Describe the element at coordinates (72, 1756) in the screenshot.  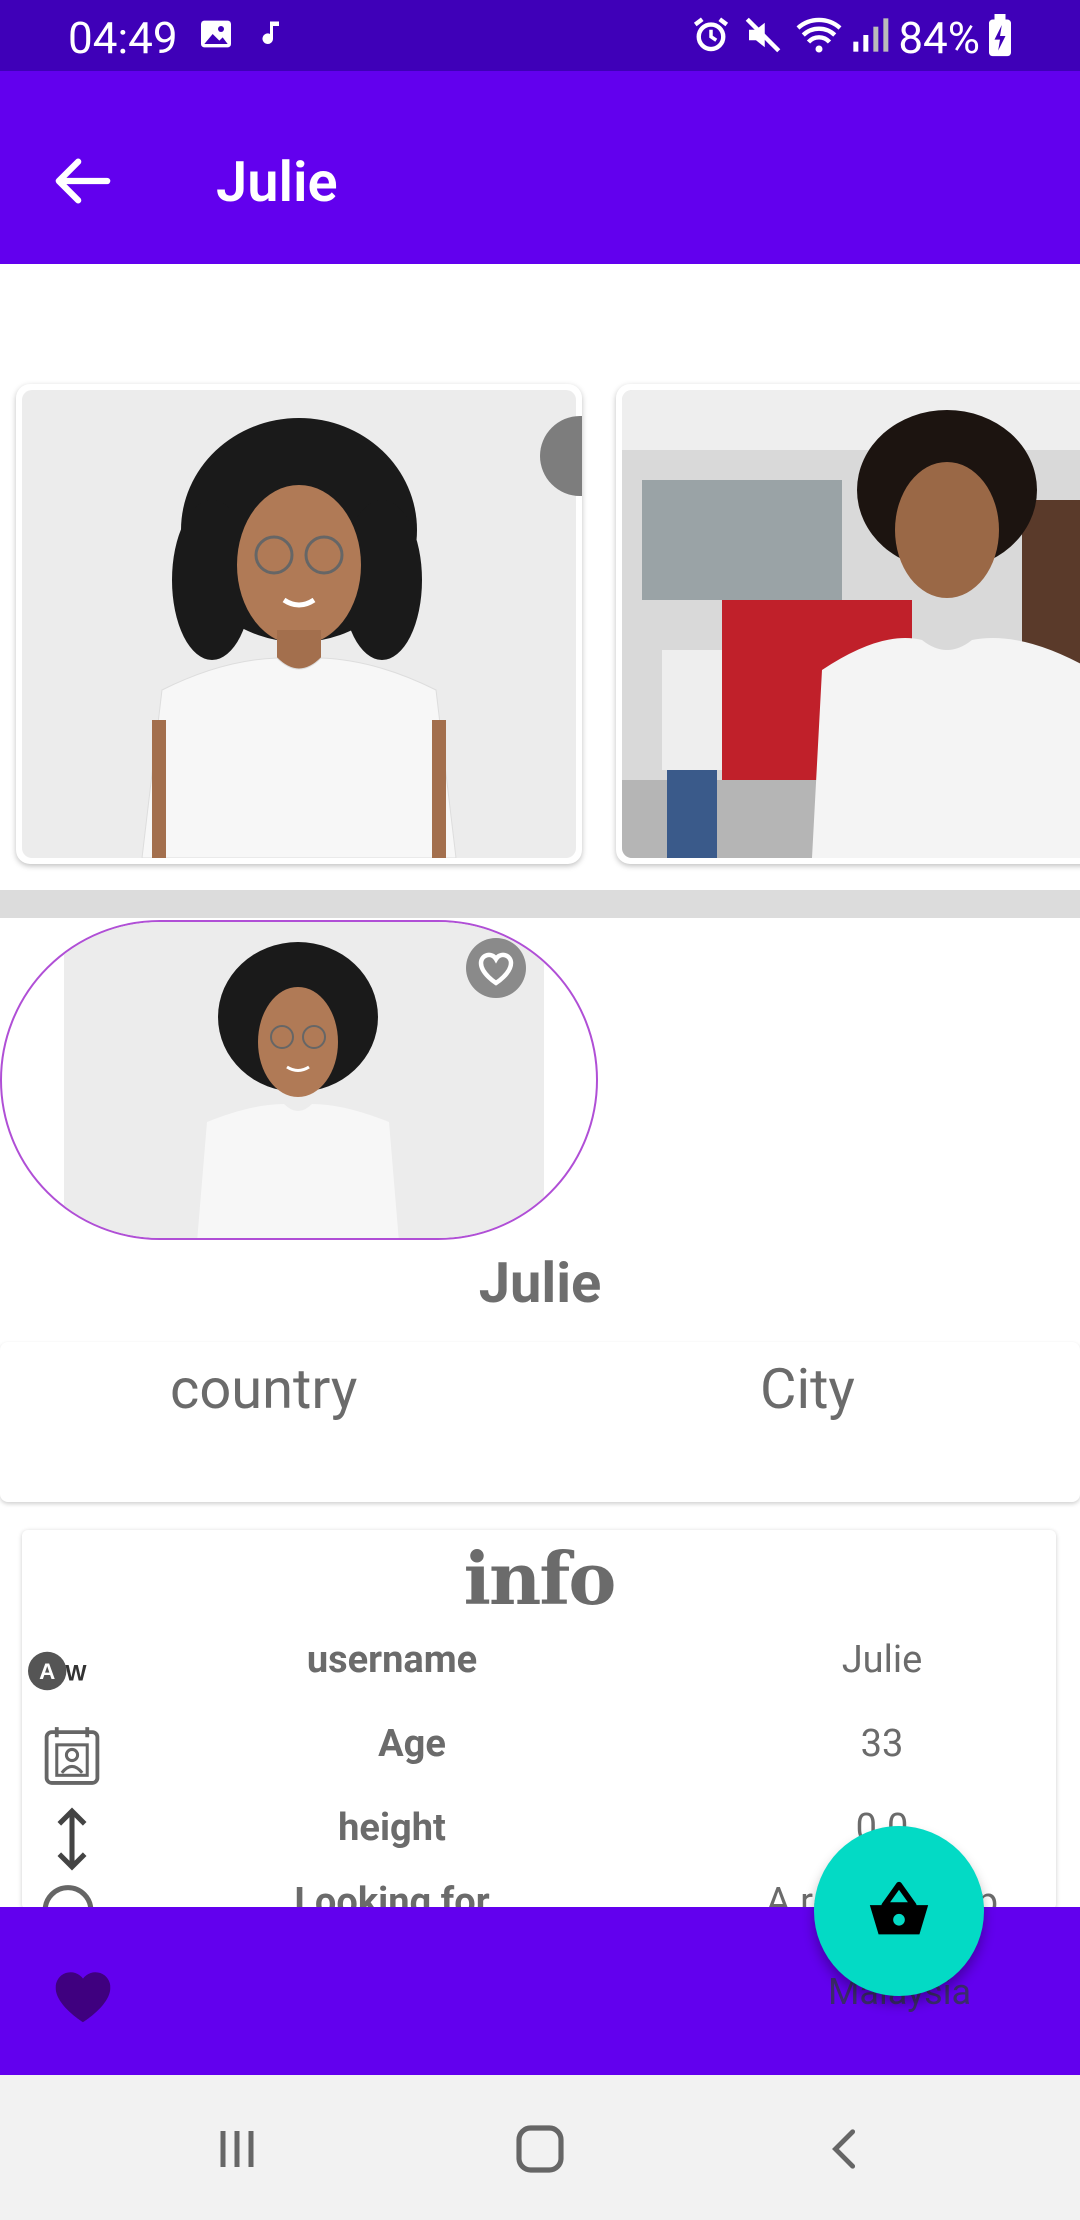
I see `calendar-person-icon` at that location.